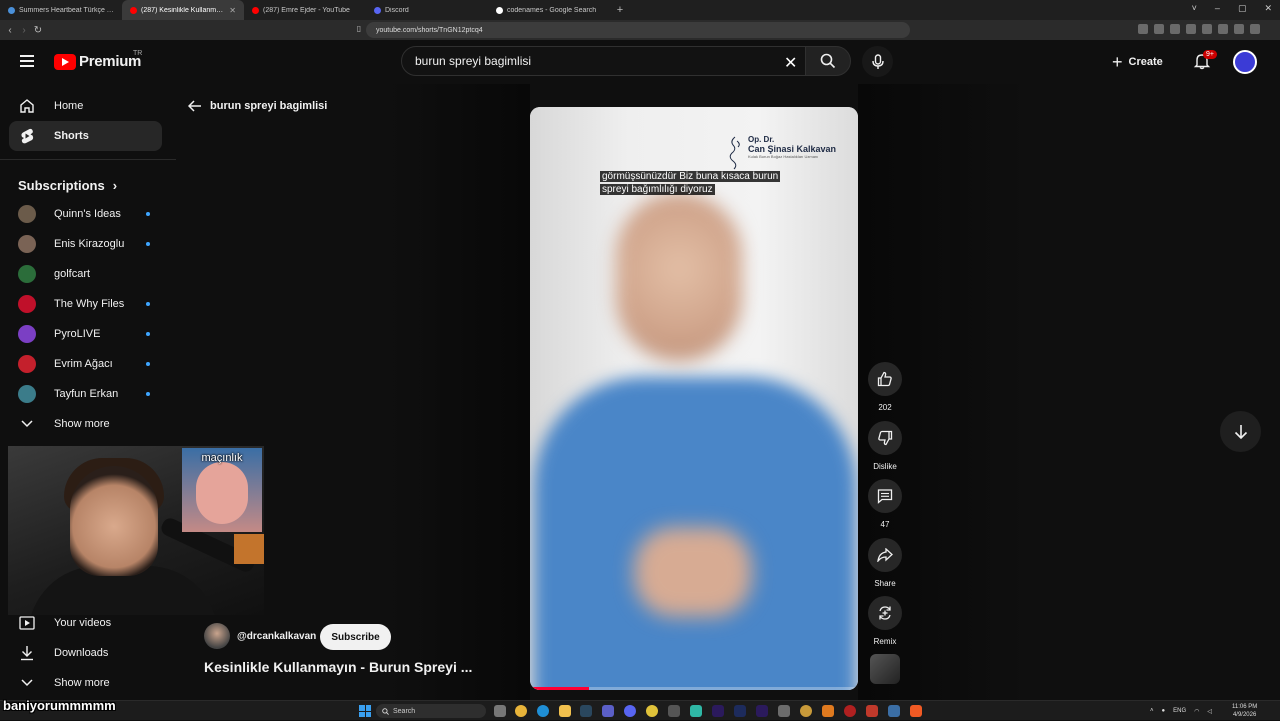 The height and width of the screenshot is (721, 1280). What do you see at coordinates (85, 136) in the screenshot?
I see `sidebar-item-shorts: Shorts` at bounding box center [85, 136].